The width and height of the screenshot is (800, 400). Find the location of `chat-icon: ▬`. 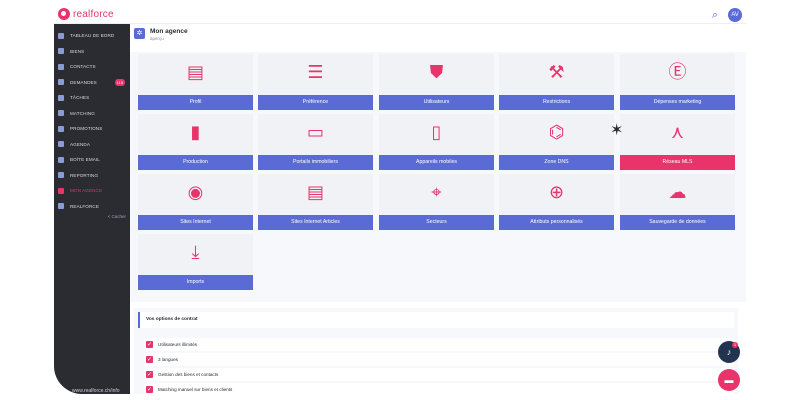

chat-icon: ▬ is located at coordinates (729, 380).